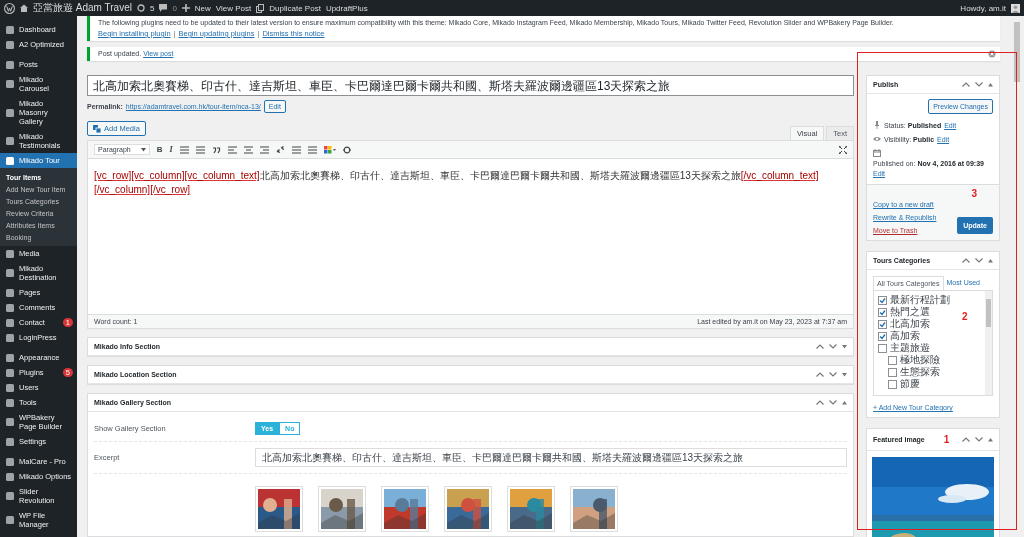 The image size is (1024, 537). I want to click on category-label: 生態探索, so click(920, 372).